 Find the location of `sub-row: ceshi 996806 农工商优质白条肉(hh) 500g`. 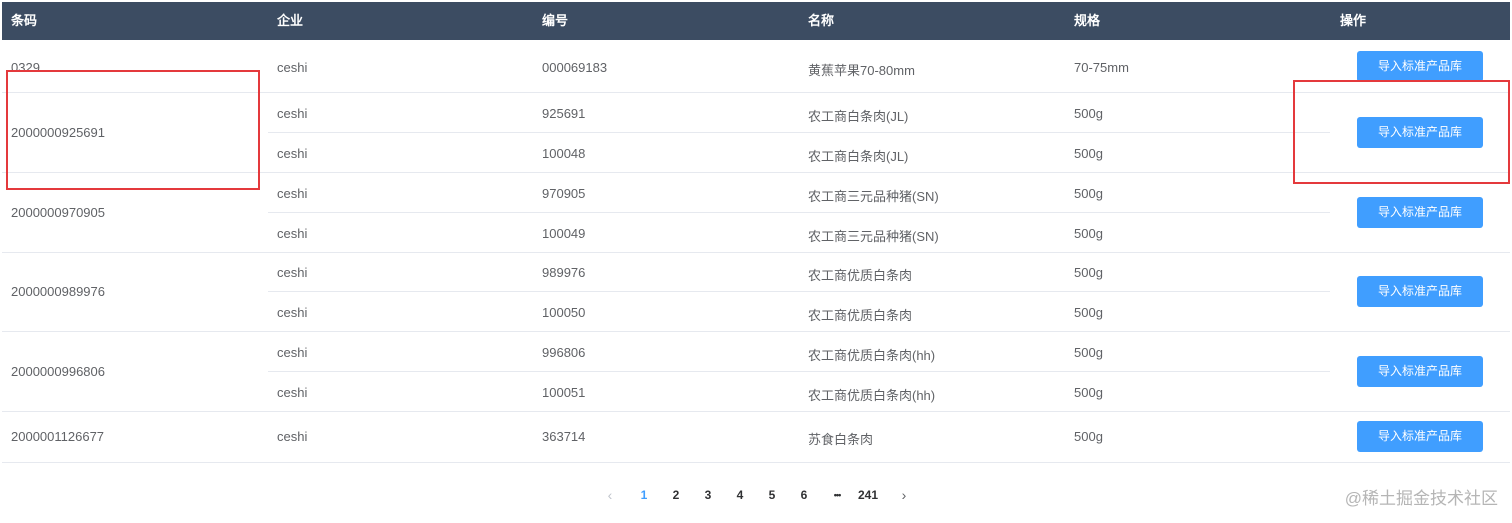

sub-row: ceshi 996806 农工商优质白条肉(hh) 500g is located at coordinates (799, 352).